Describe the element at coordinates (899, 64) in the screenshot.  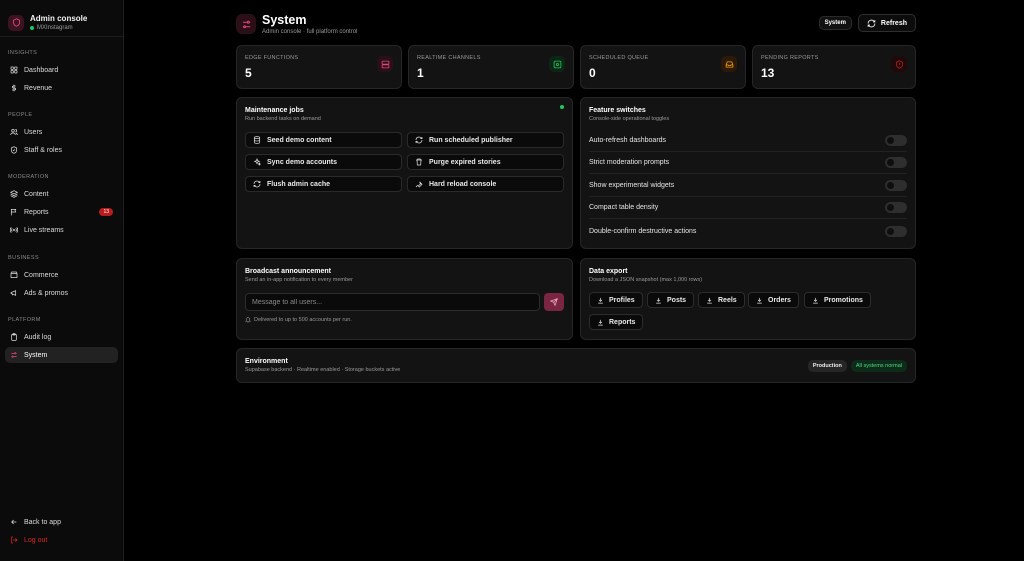
I see `alert-icon` at that location.